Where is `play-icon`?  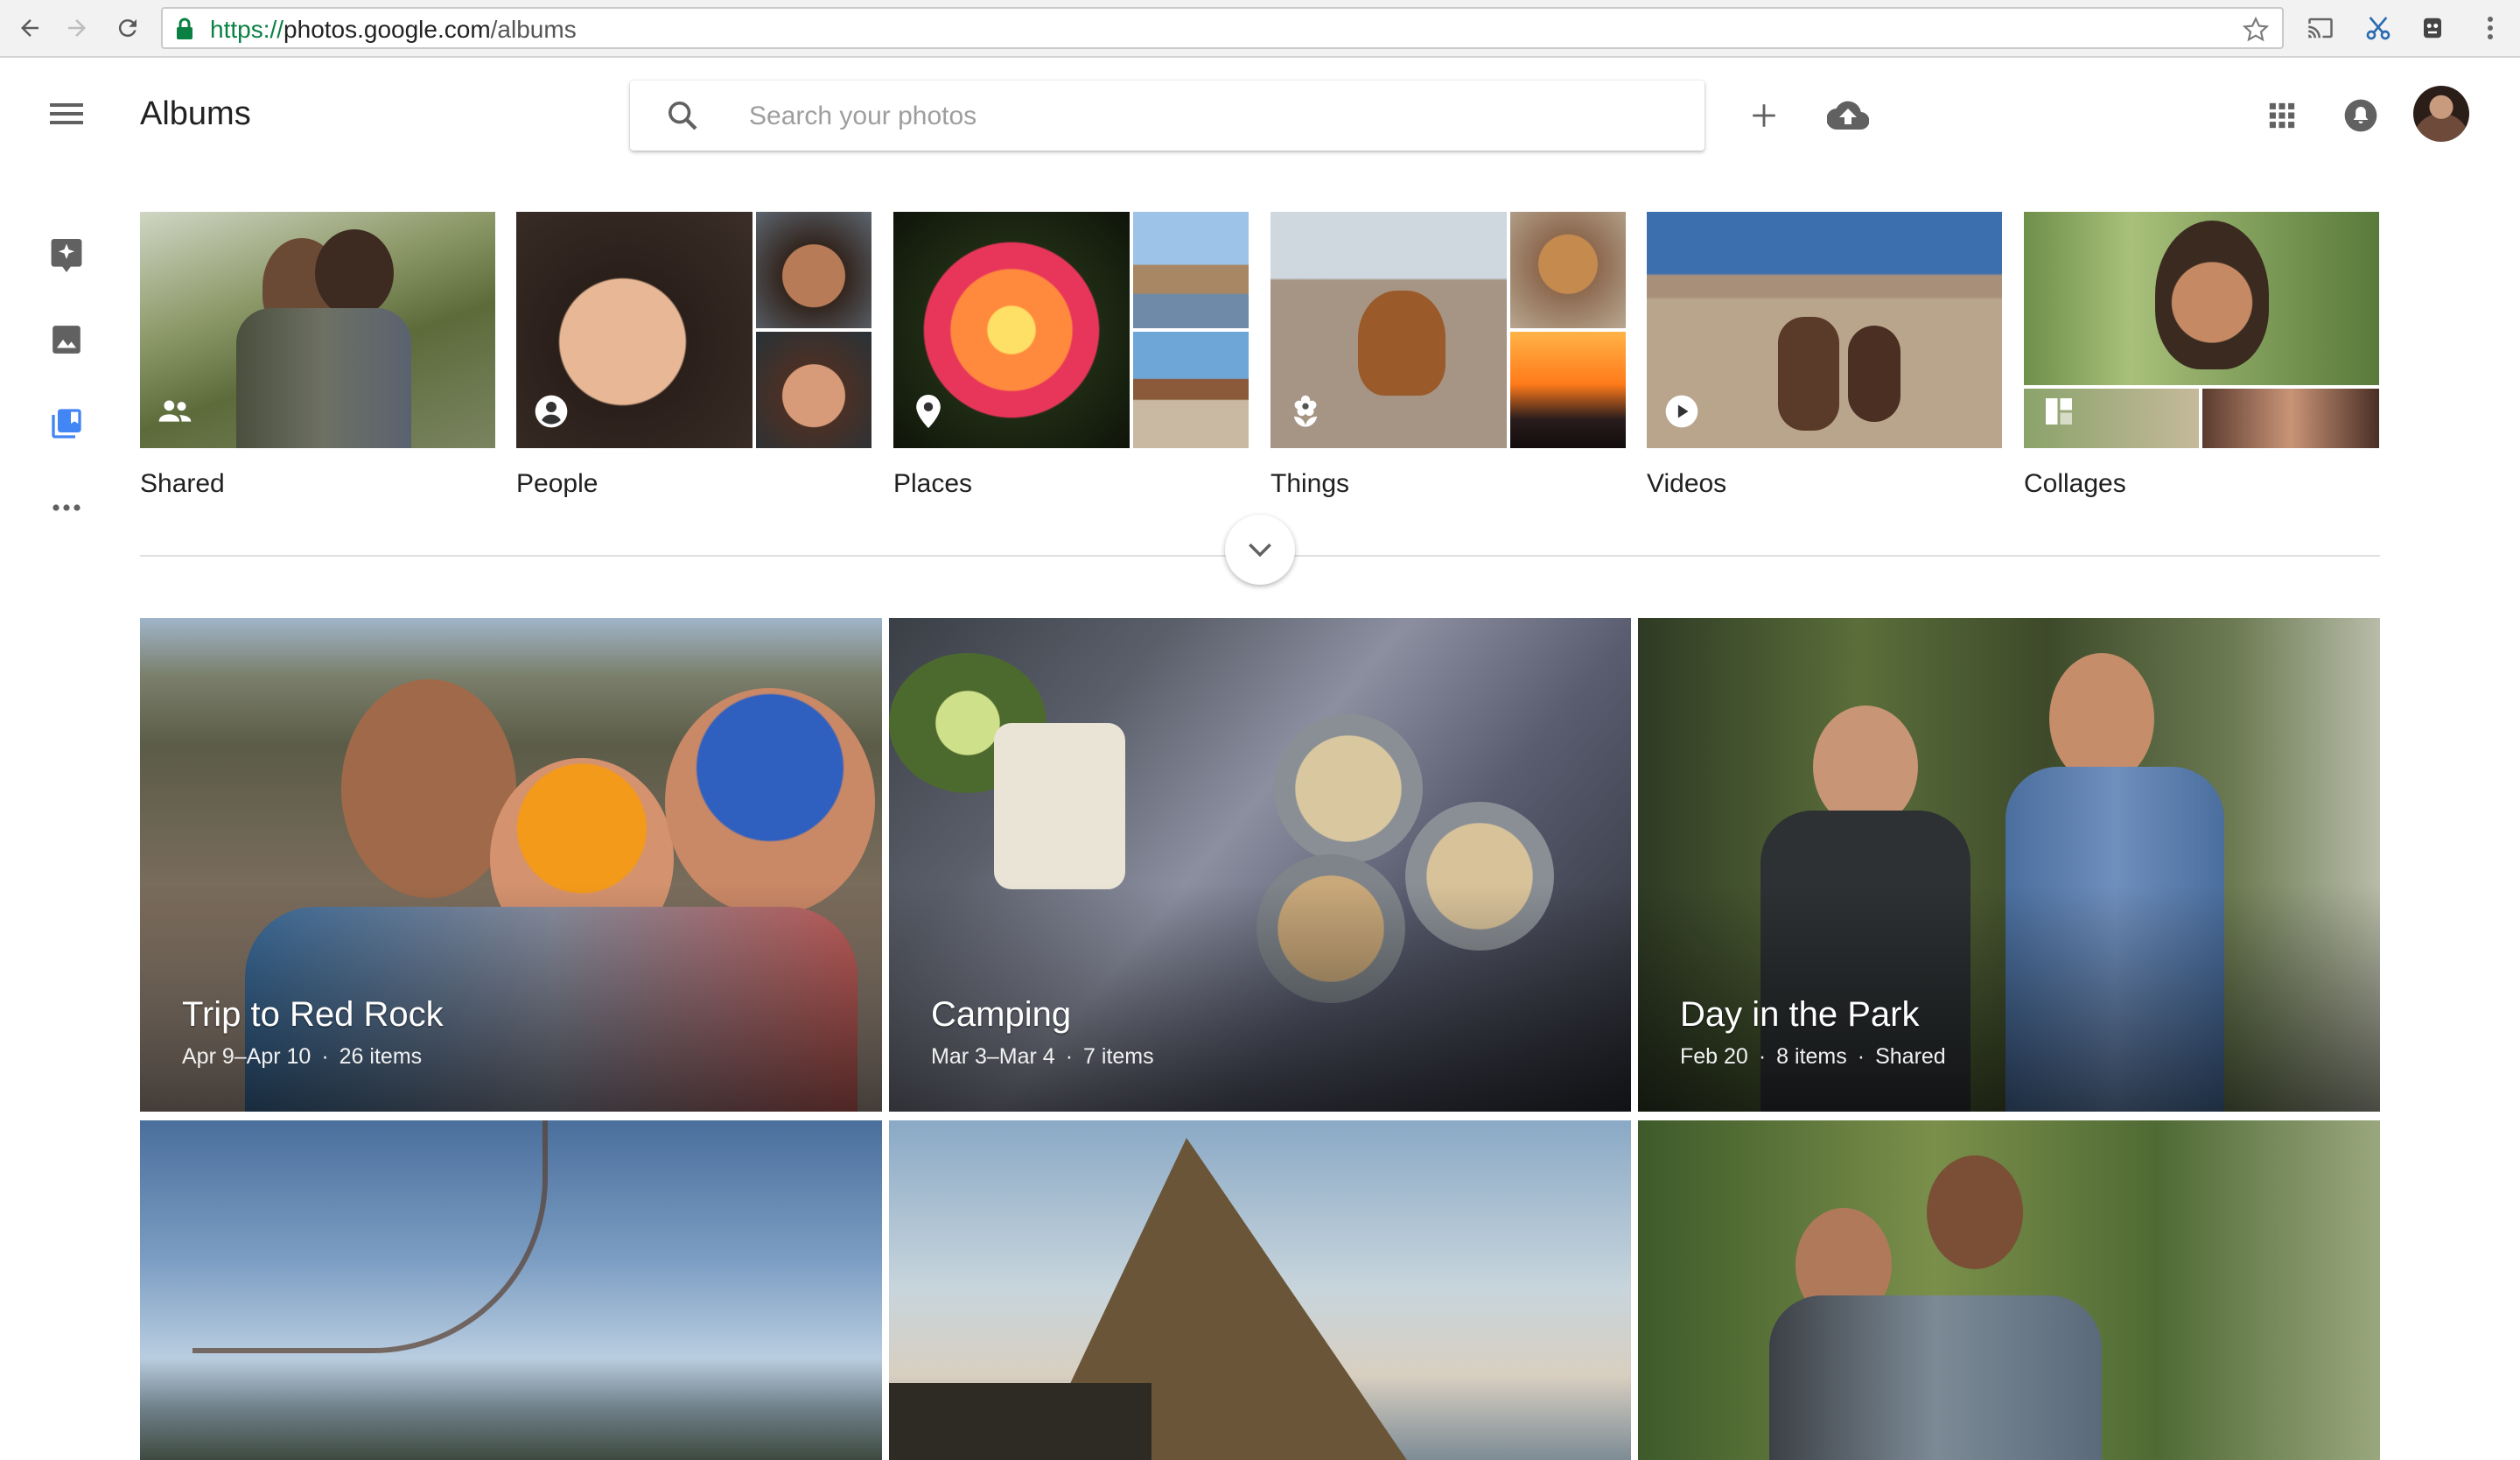 play-icon is located at coordinates (1681, 411).